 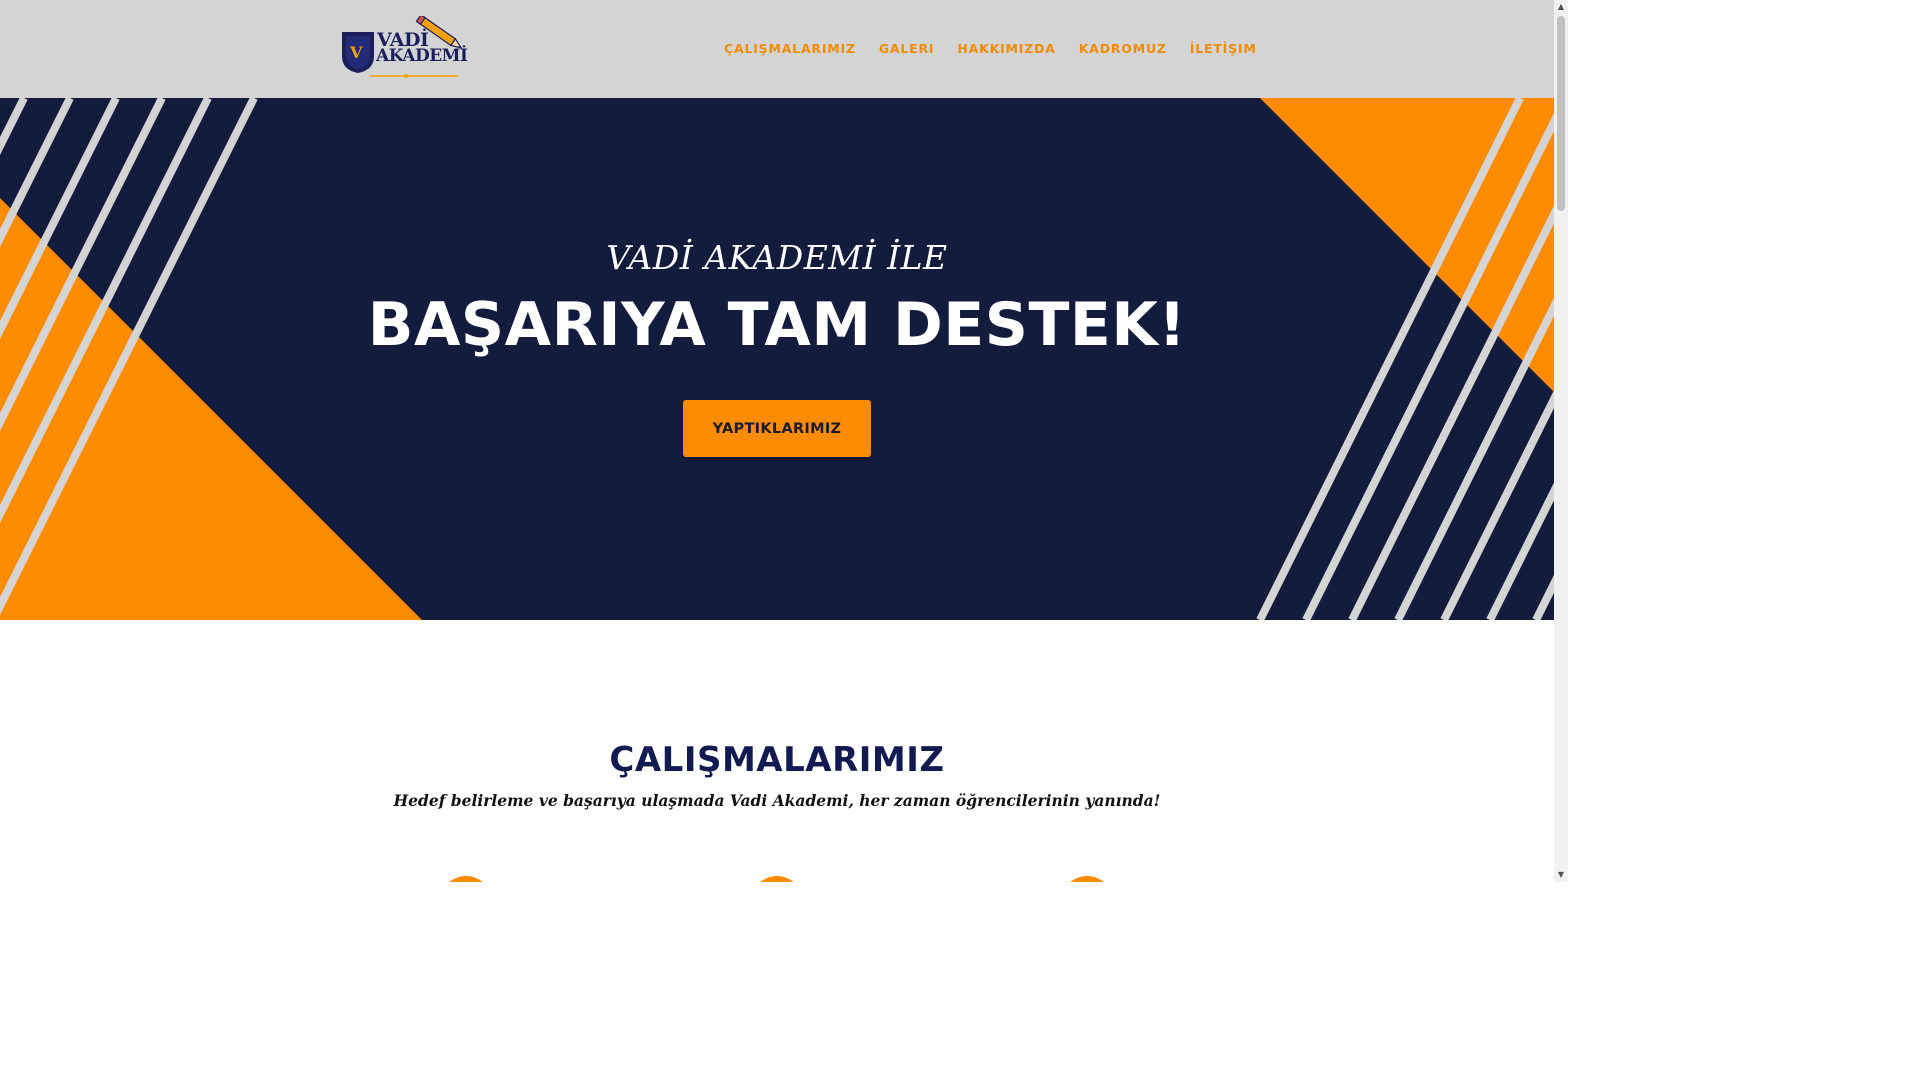 I want to click on yaptiklarimiz-button: YAPTIKLARIMIZ, so click(x=777, y=428).